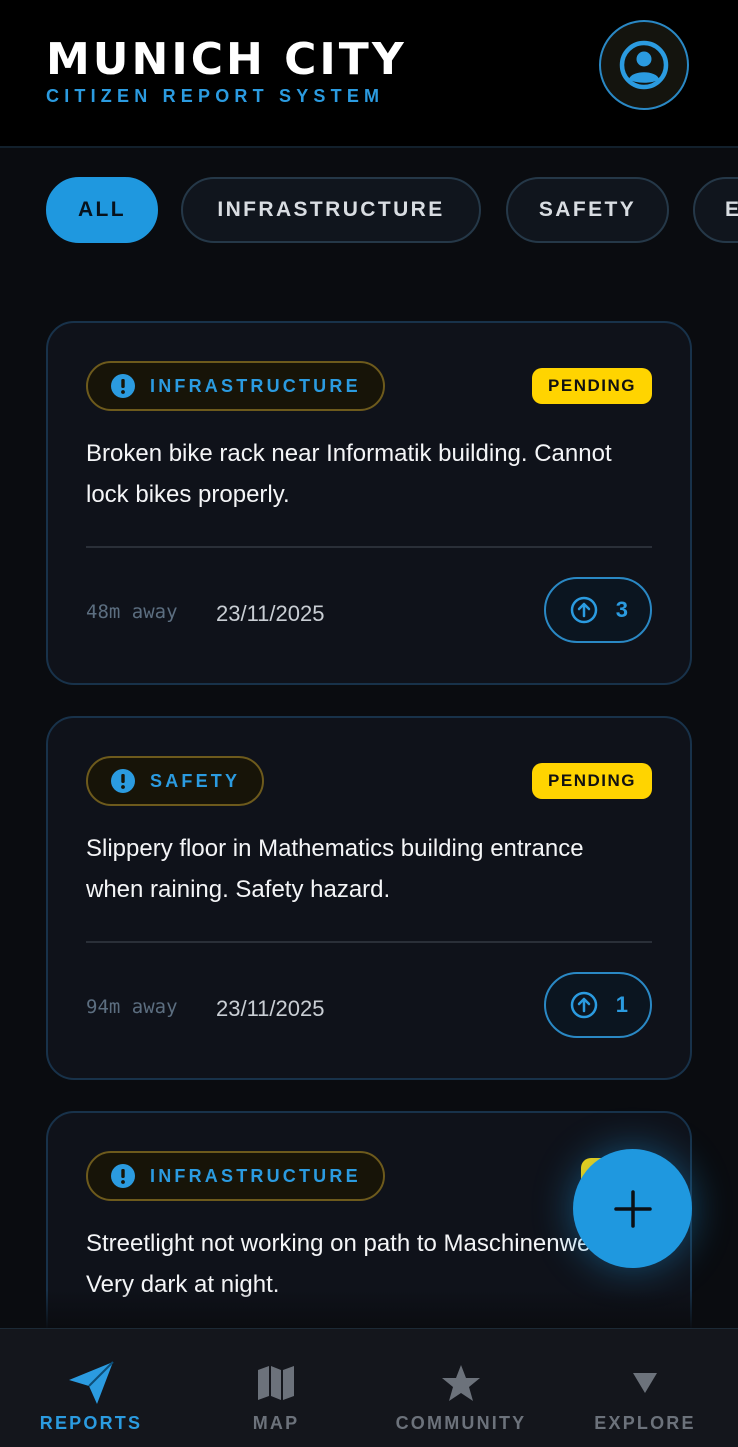 Image resolution: width=738 pixels, height=1447 pixels. I want to click on add-report-button, so click(632, 1208).